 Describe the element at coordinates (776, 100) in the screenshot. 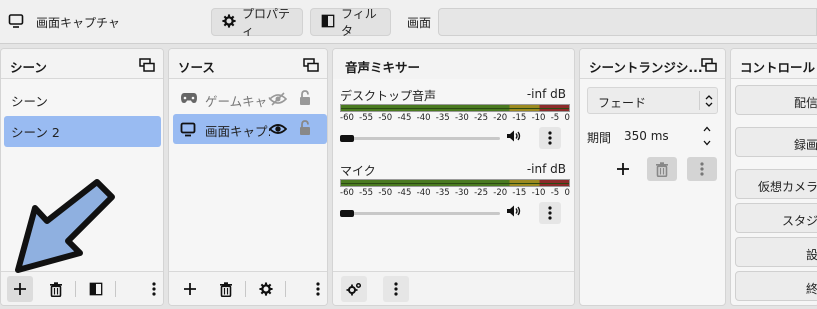

I see `start-streaming-button: 配信開` at that location.